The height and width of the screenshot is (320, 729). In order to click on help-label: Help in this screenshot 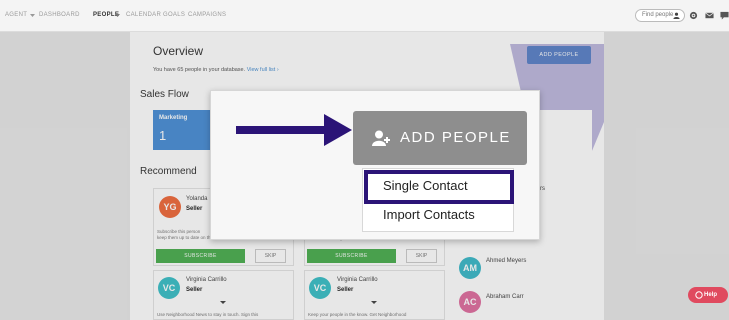, I will do `click(711, 295)`.